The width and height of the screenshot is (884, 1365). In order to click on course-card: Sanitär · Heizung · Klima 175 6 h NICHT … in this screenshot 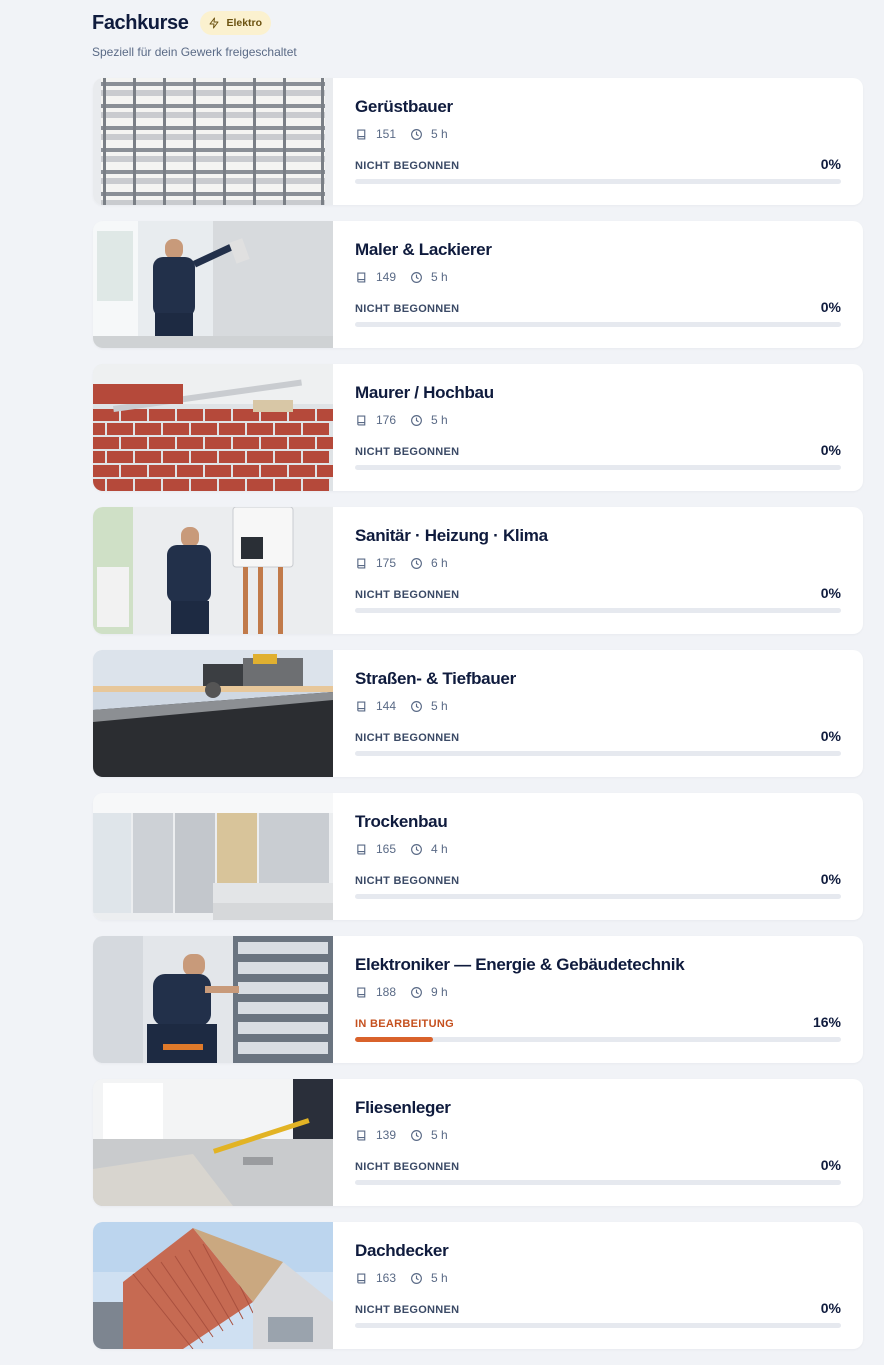, I will do `click(478, 570)`.